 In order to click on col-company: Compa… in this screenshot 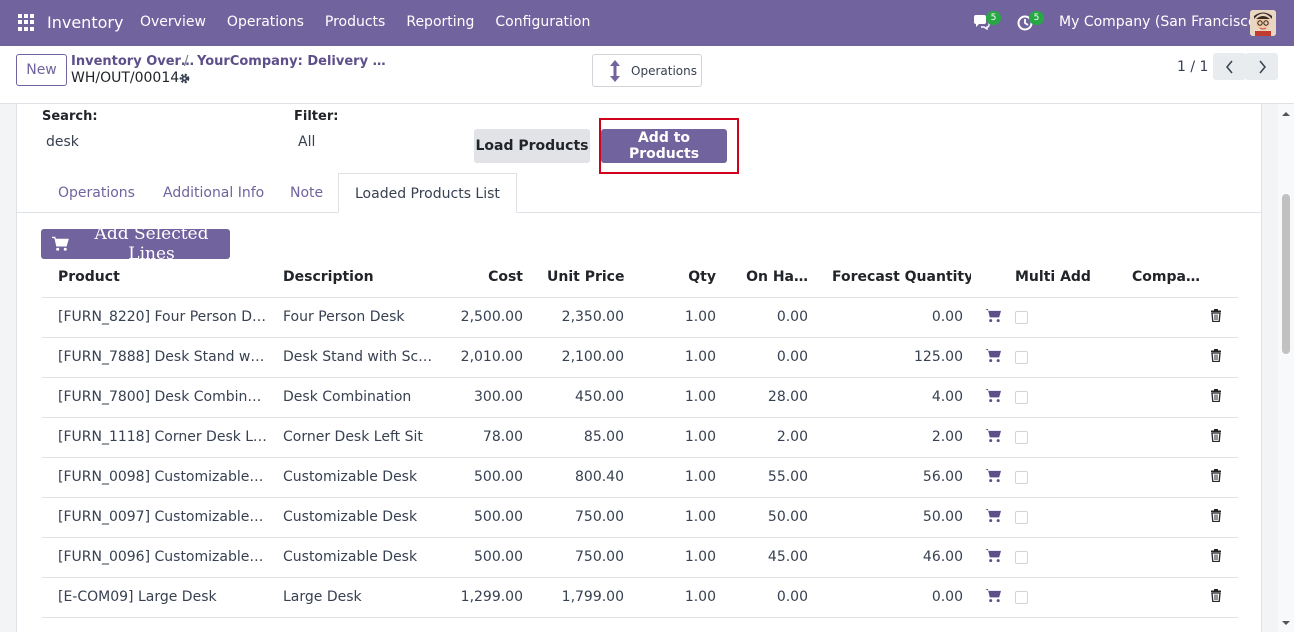, I will do `click(1177, 277)`.